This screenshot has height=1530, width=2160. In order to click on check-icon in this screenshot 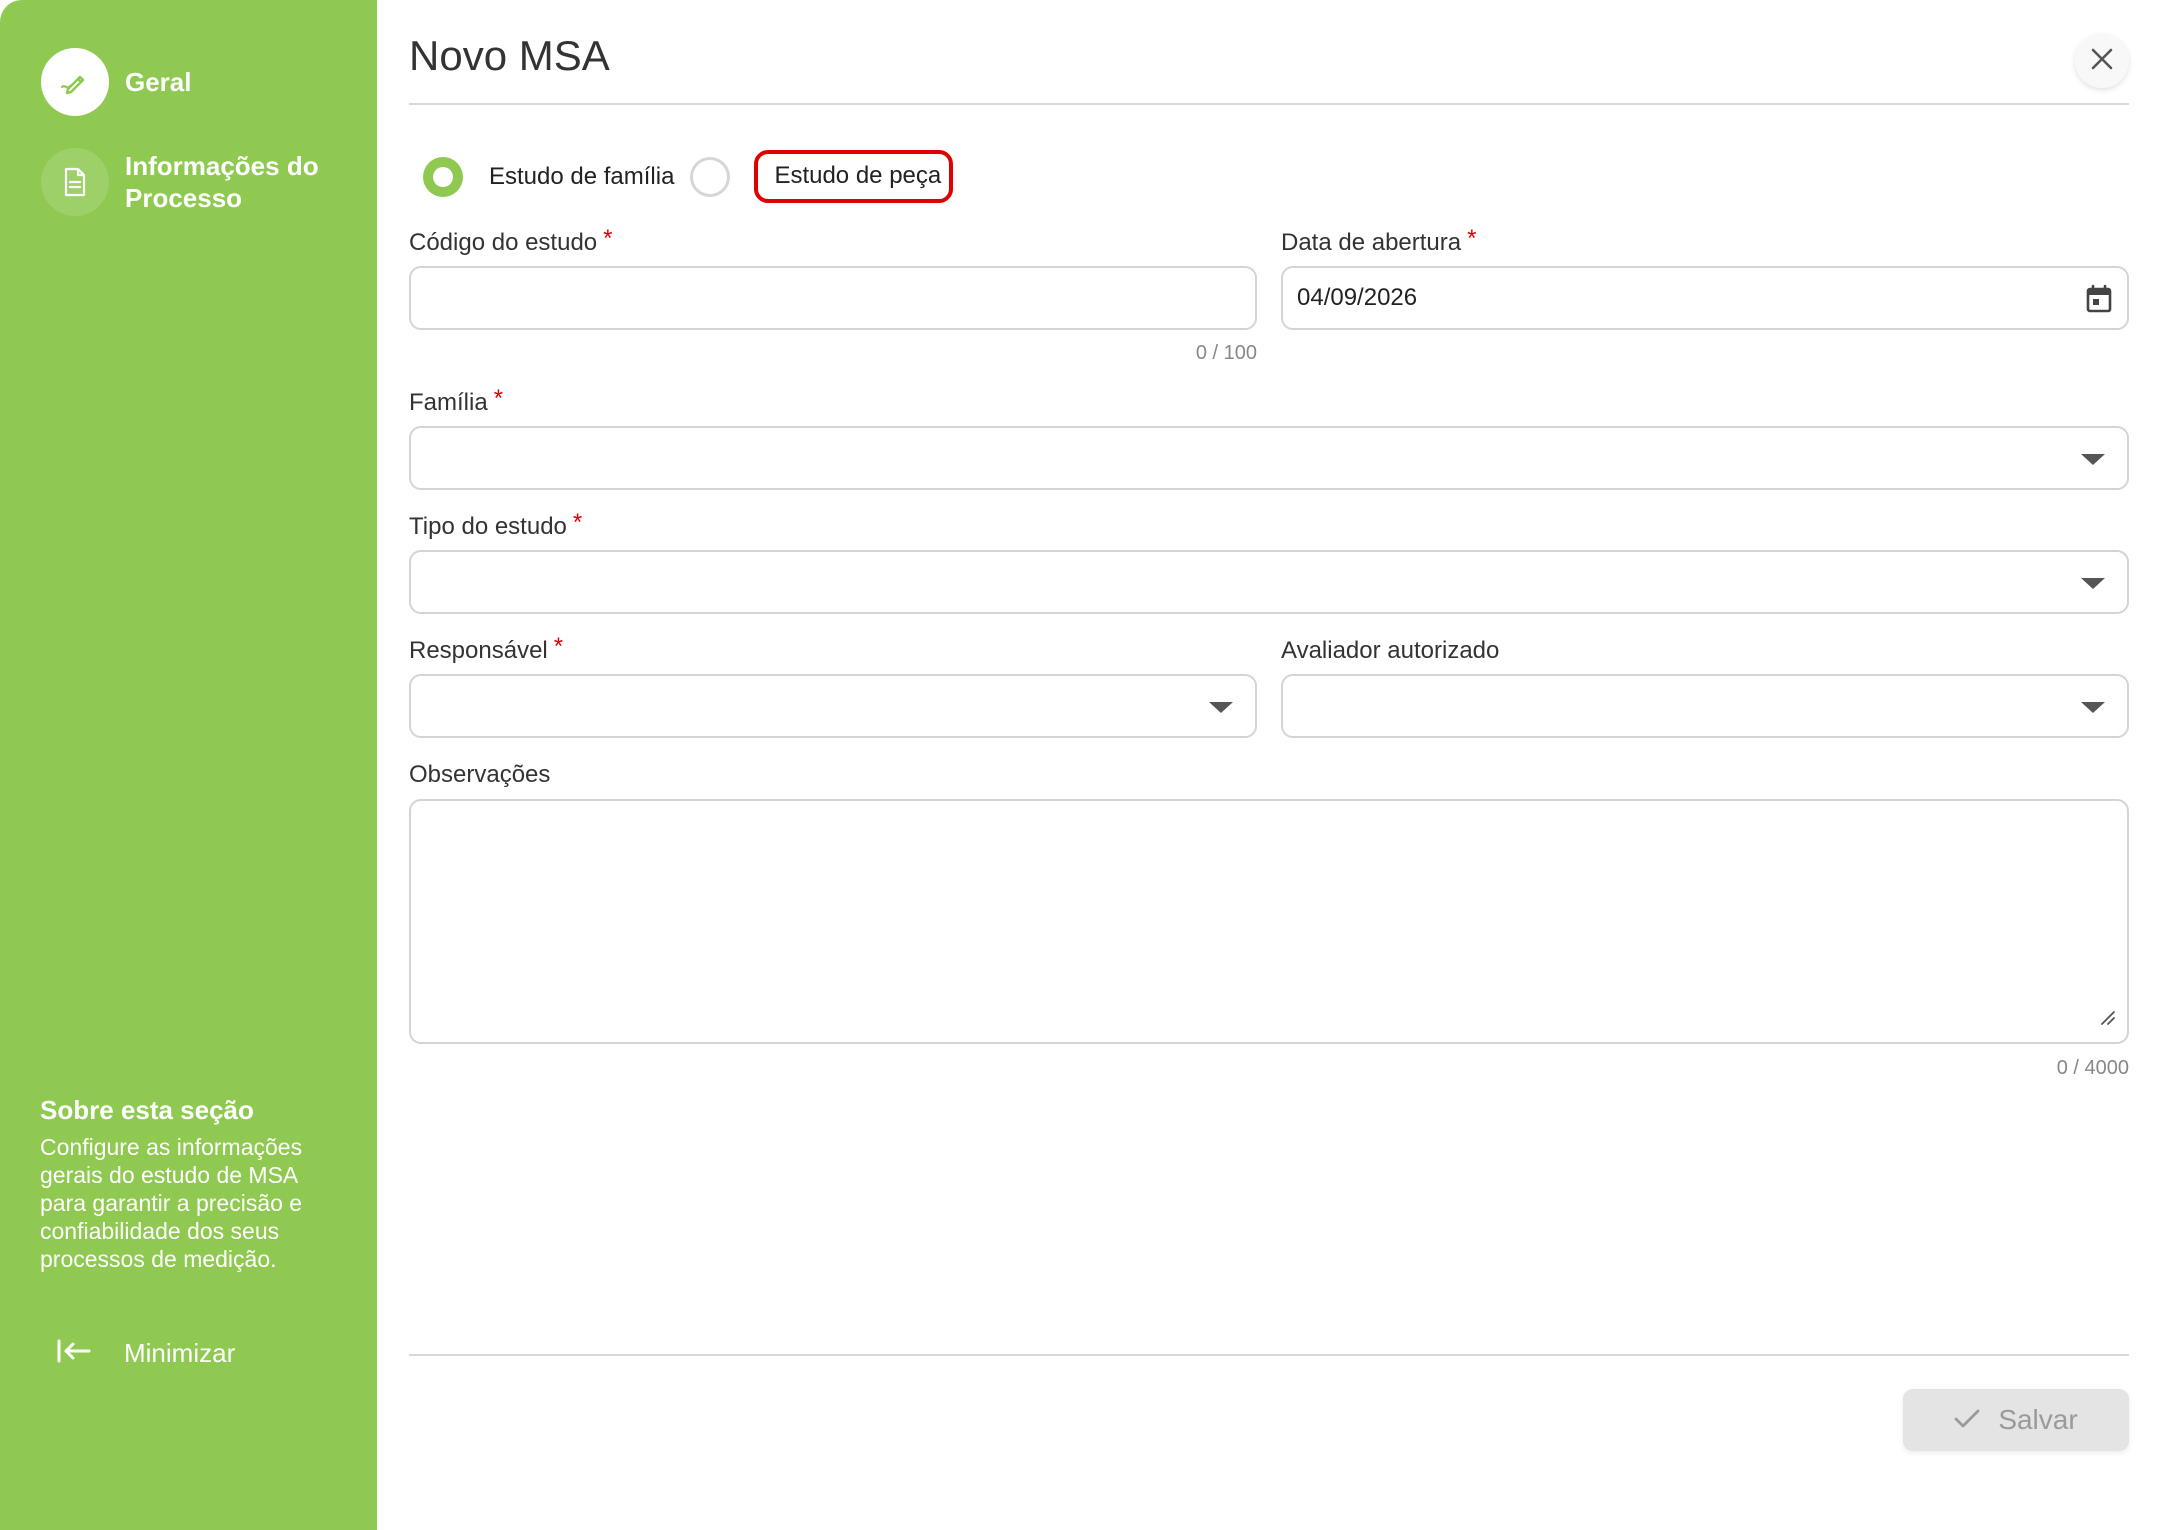, I will do `click(1967, 1420)`.